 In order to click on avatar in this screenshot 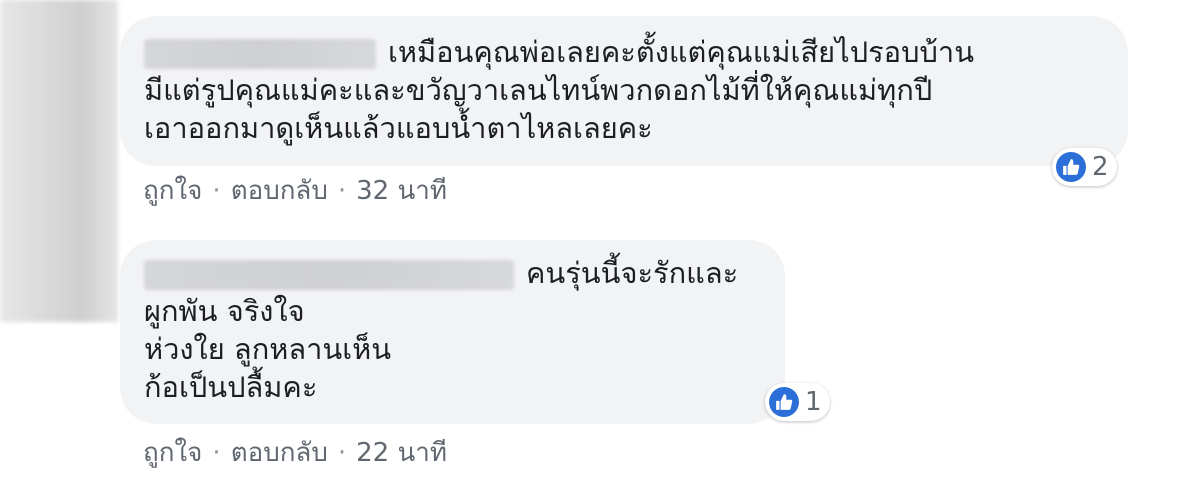, I will do `click(59, 161)`.